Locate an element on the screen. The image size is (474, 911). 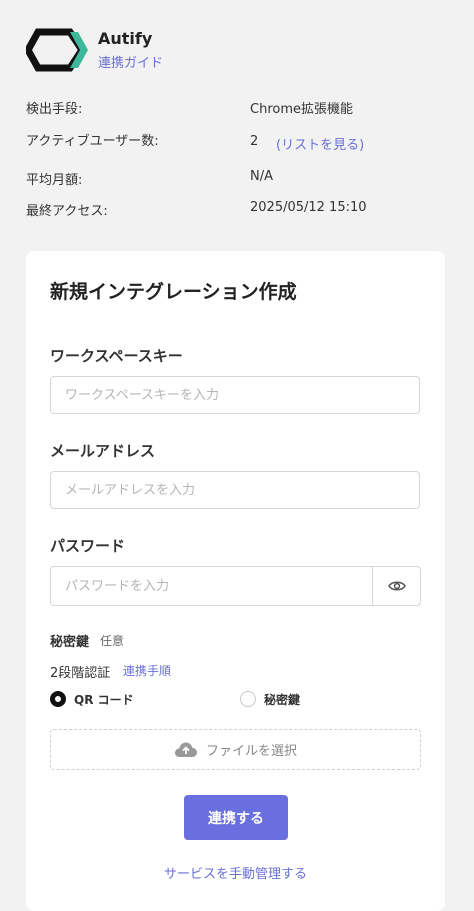
submit-integration-button: 連携する is located at coordinates (236, 817).